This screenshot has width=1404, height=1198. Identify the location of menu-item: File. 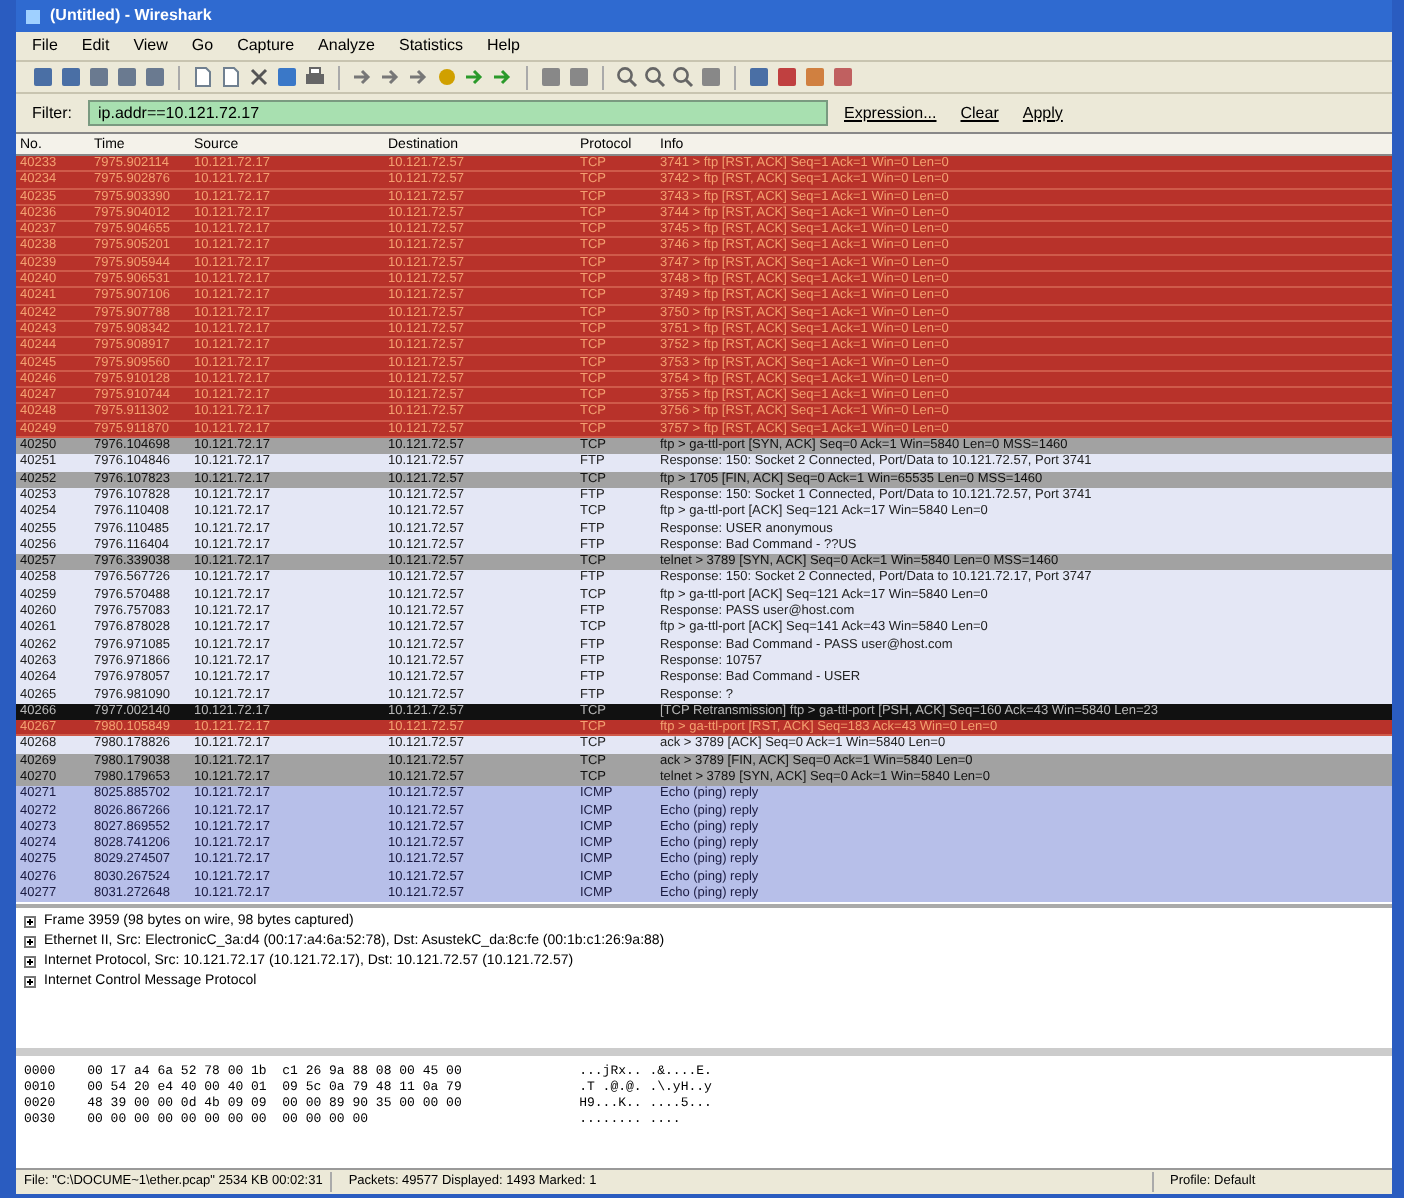
(45, 46).